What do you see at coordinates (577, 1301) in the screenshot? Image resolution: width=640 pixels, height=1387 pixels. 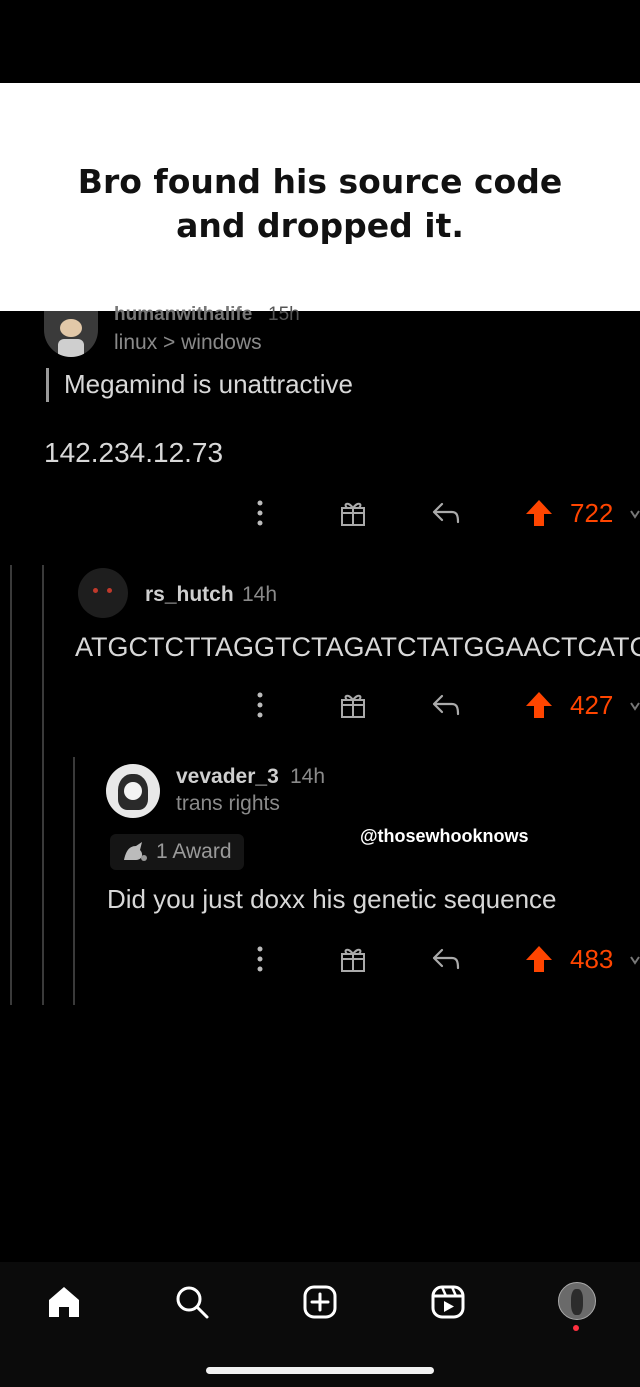 I see `profile-avatar` at bounding box center [577, 1301].